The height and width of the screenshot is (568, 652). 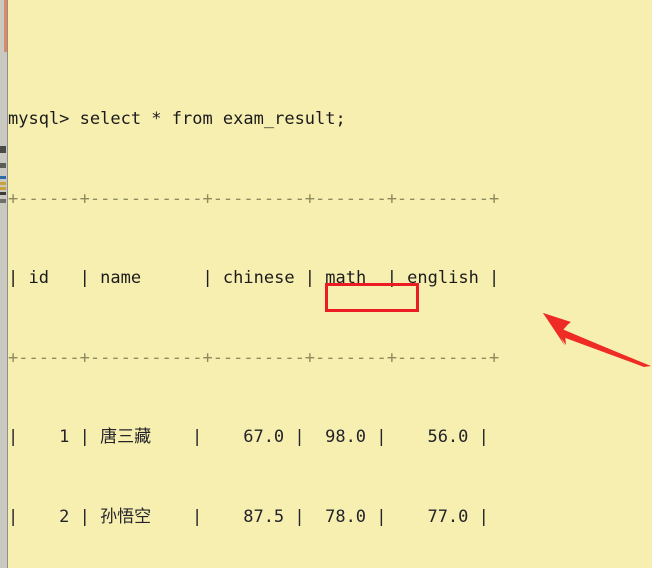 I want to click on table-row: | 1 | 唐三藏 | 67.0 | 98.0 | 56.0 |, so click(x=248, y=437).